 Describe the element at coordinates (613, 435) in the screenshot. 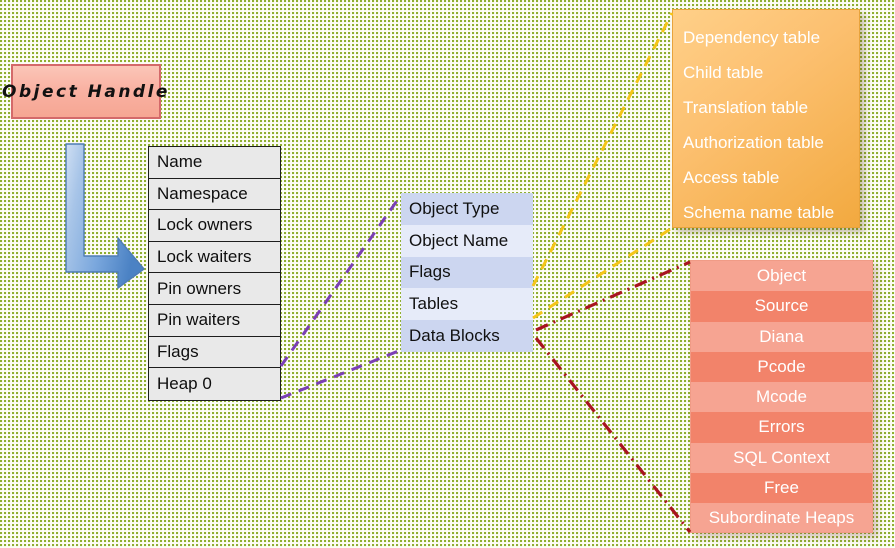

I see `connector-datablocks-to-salmon-bottom` at that location.